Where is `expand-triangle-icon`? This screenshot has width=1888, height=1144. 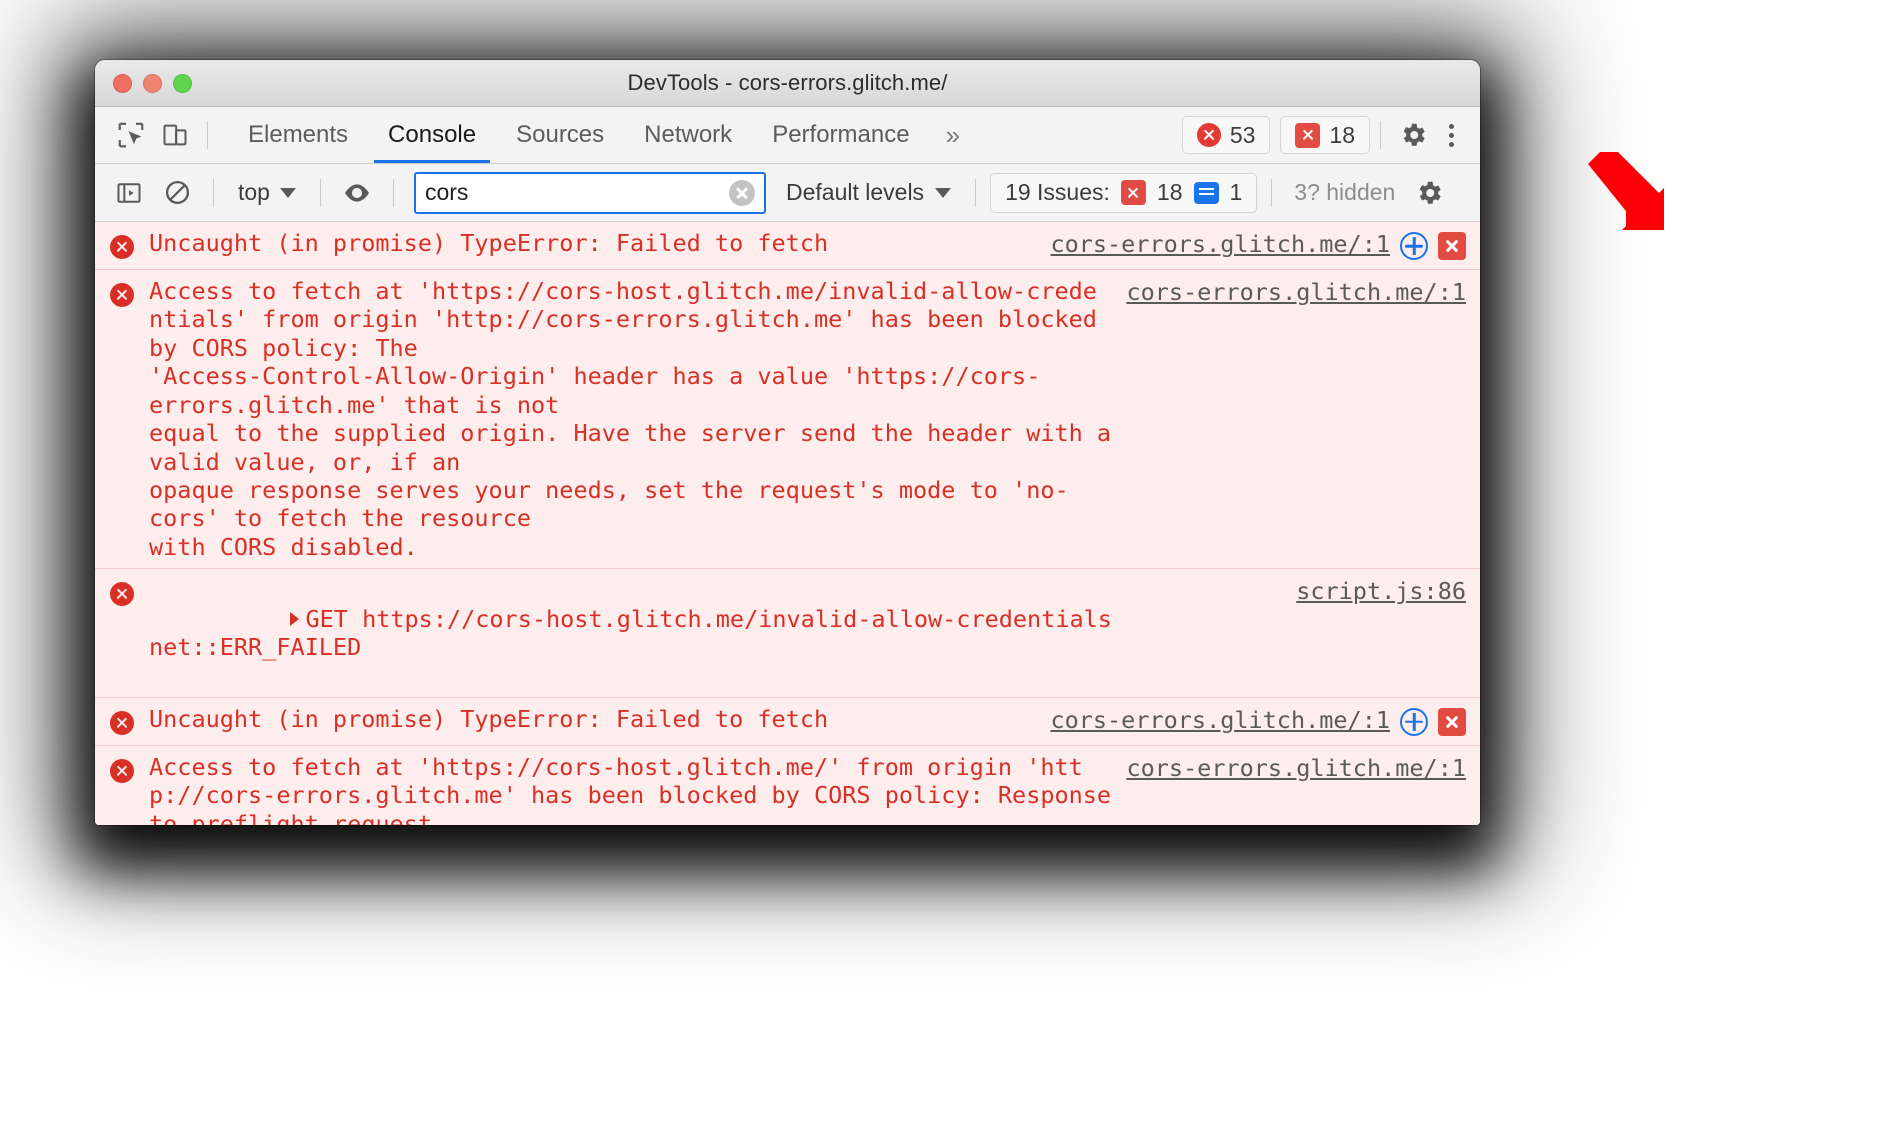 expand-triangle-icon is located at coordinates (295, 618).